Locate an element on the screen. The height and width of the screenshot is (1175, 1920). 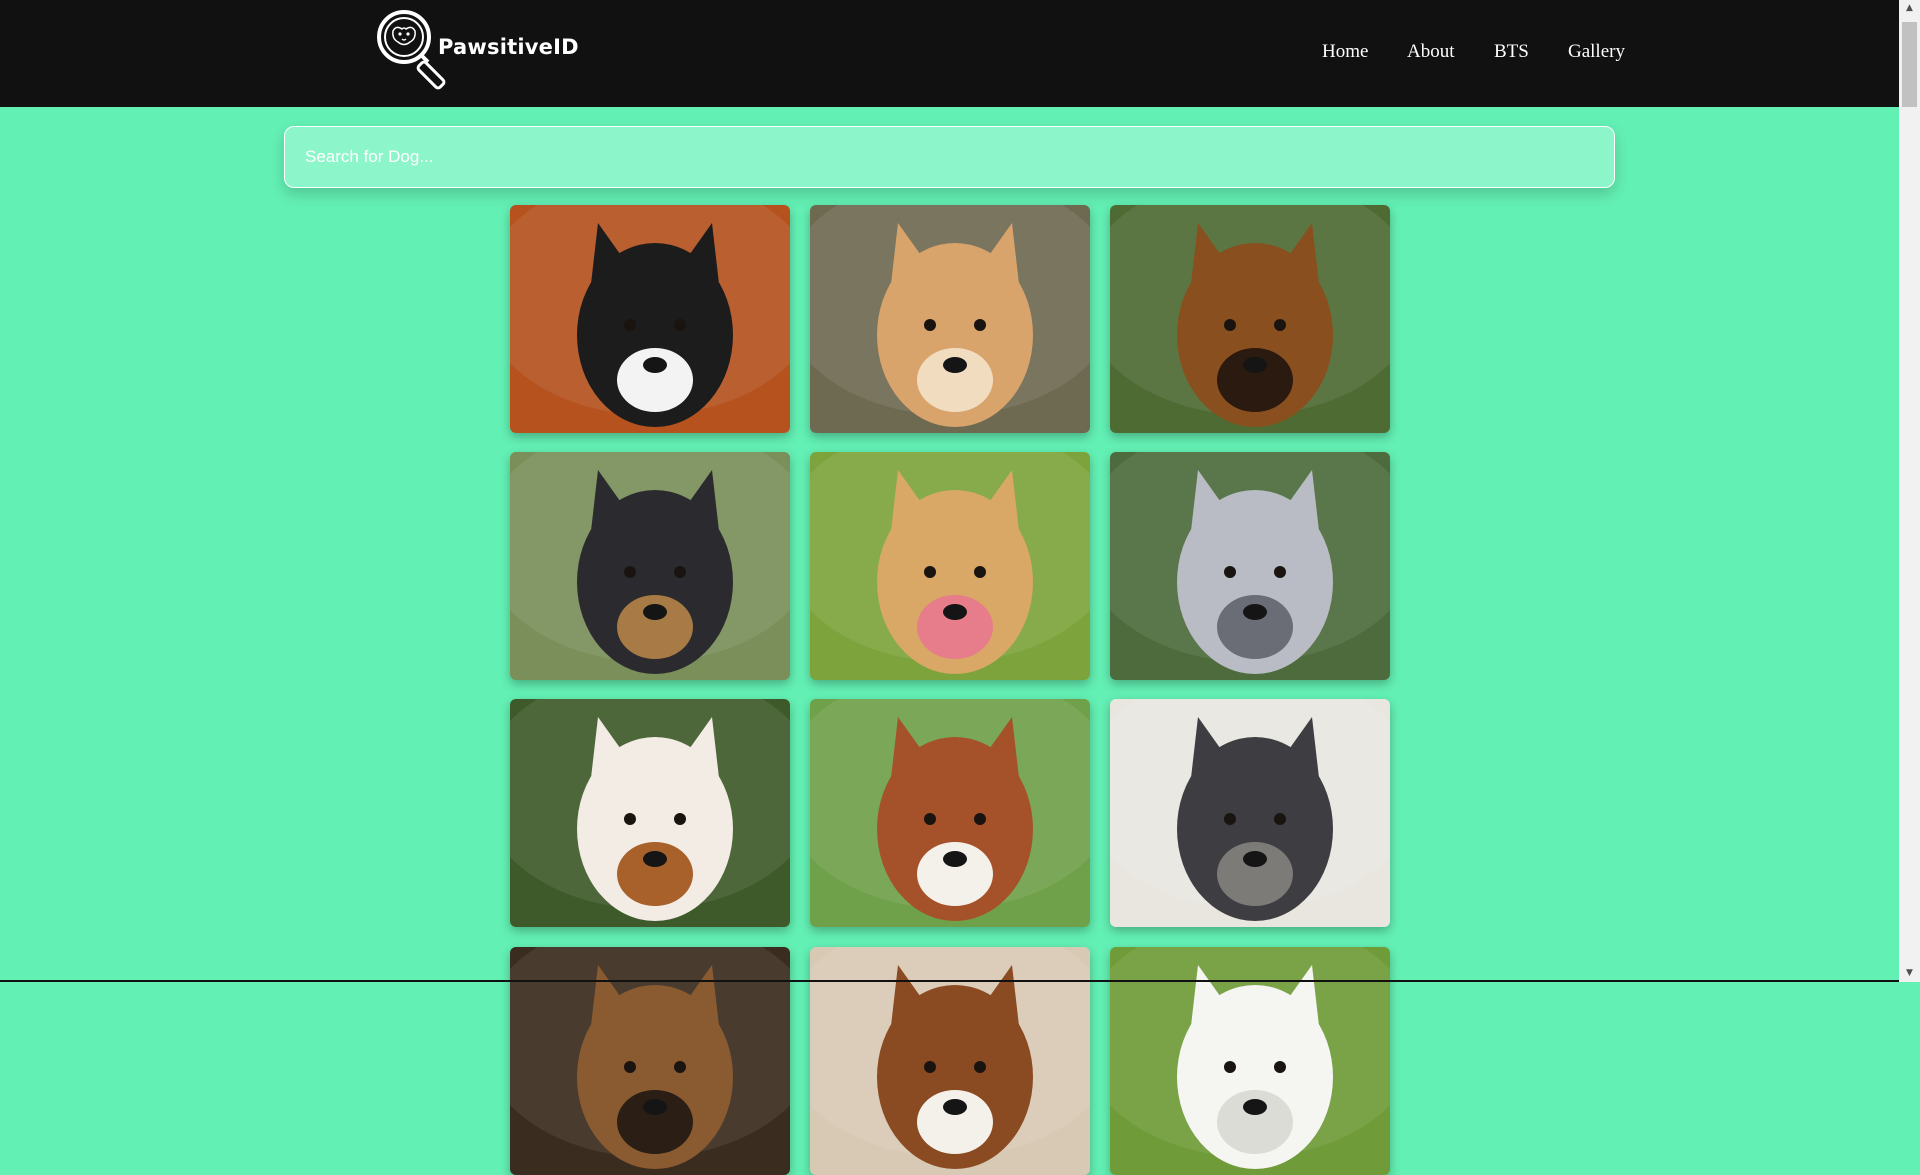
navbar: PawsitiveID Home About BTS Gallery is located at coordinates (949, 53).